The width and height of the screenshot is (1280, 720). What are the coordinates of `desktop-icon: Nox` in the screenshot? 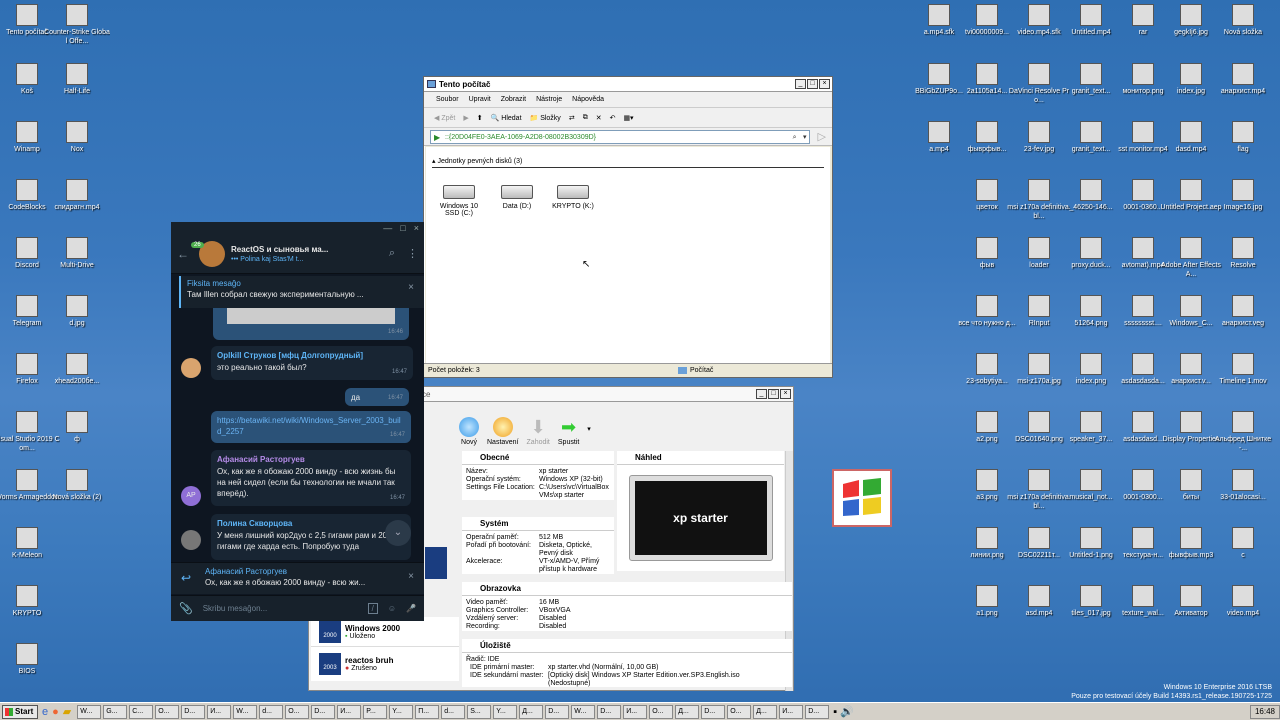 It's located at (77, 142).